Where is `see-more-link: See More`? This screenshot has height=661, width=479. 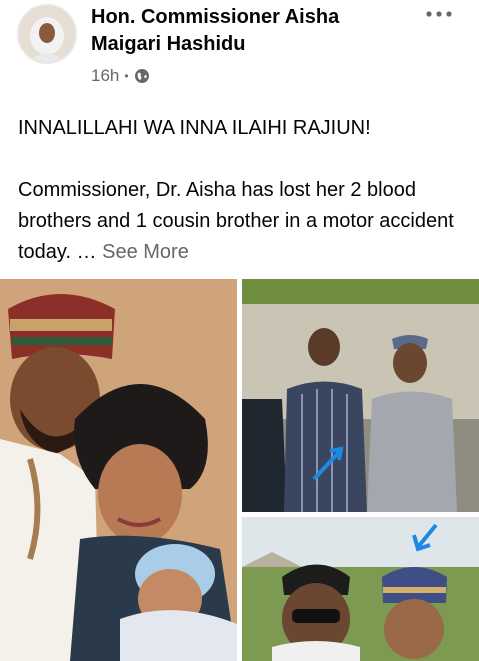 see-more-link: See More is located at coordinates (145, 252).